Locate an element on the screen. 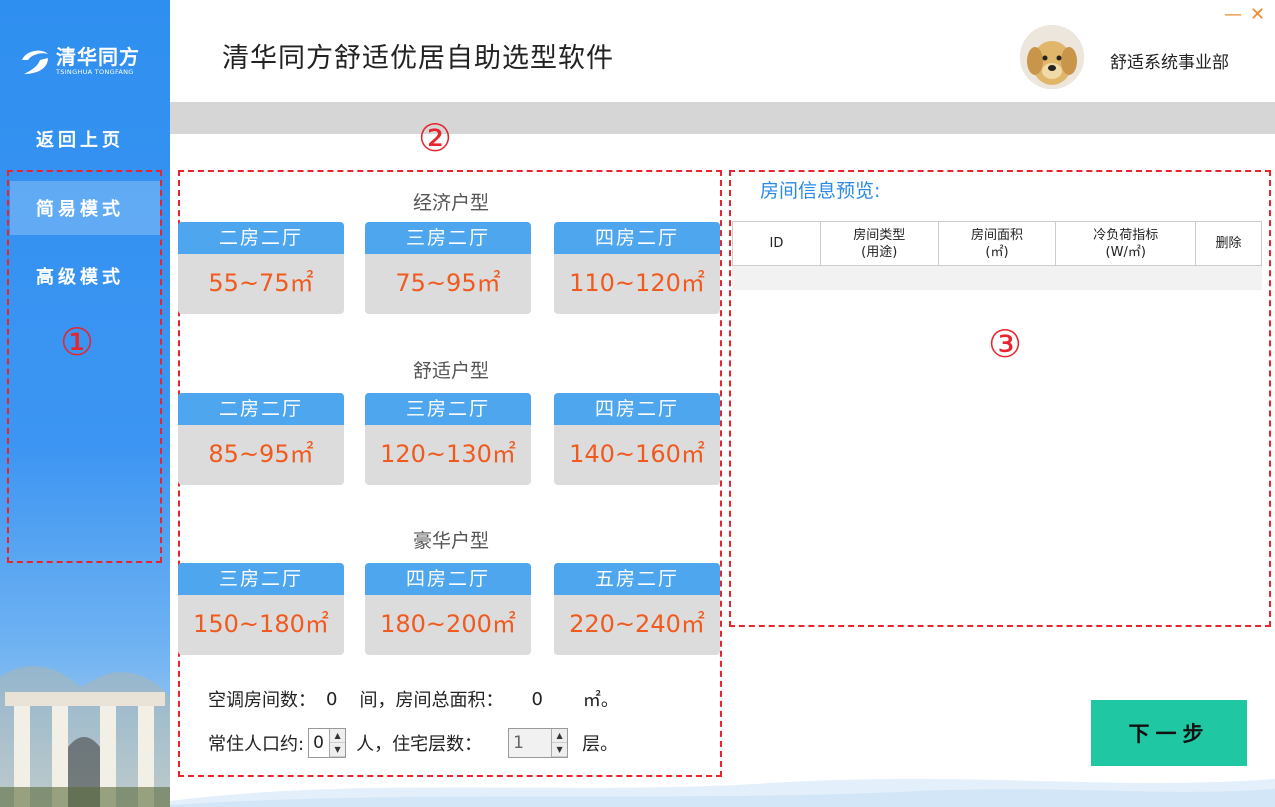 The height and width of the screenshot is (807, 1275). room-unit-label: 间，房间总面积： is located at coordinates (431, 700).